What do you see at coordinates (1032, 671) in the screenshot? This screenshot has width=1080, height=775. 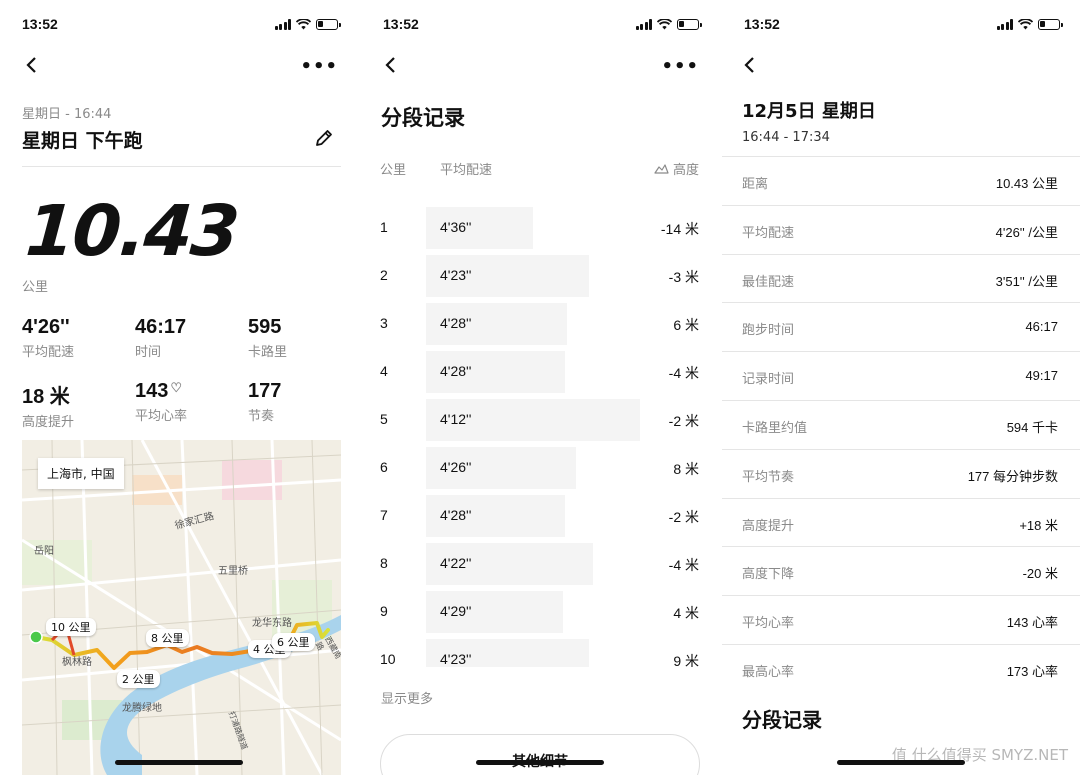 I see `detail-value: 173 心率` at bounding box center [1032, 671].